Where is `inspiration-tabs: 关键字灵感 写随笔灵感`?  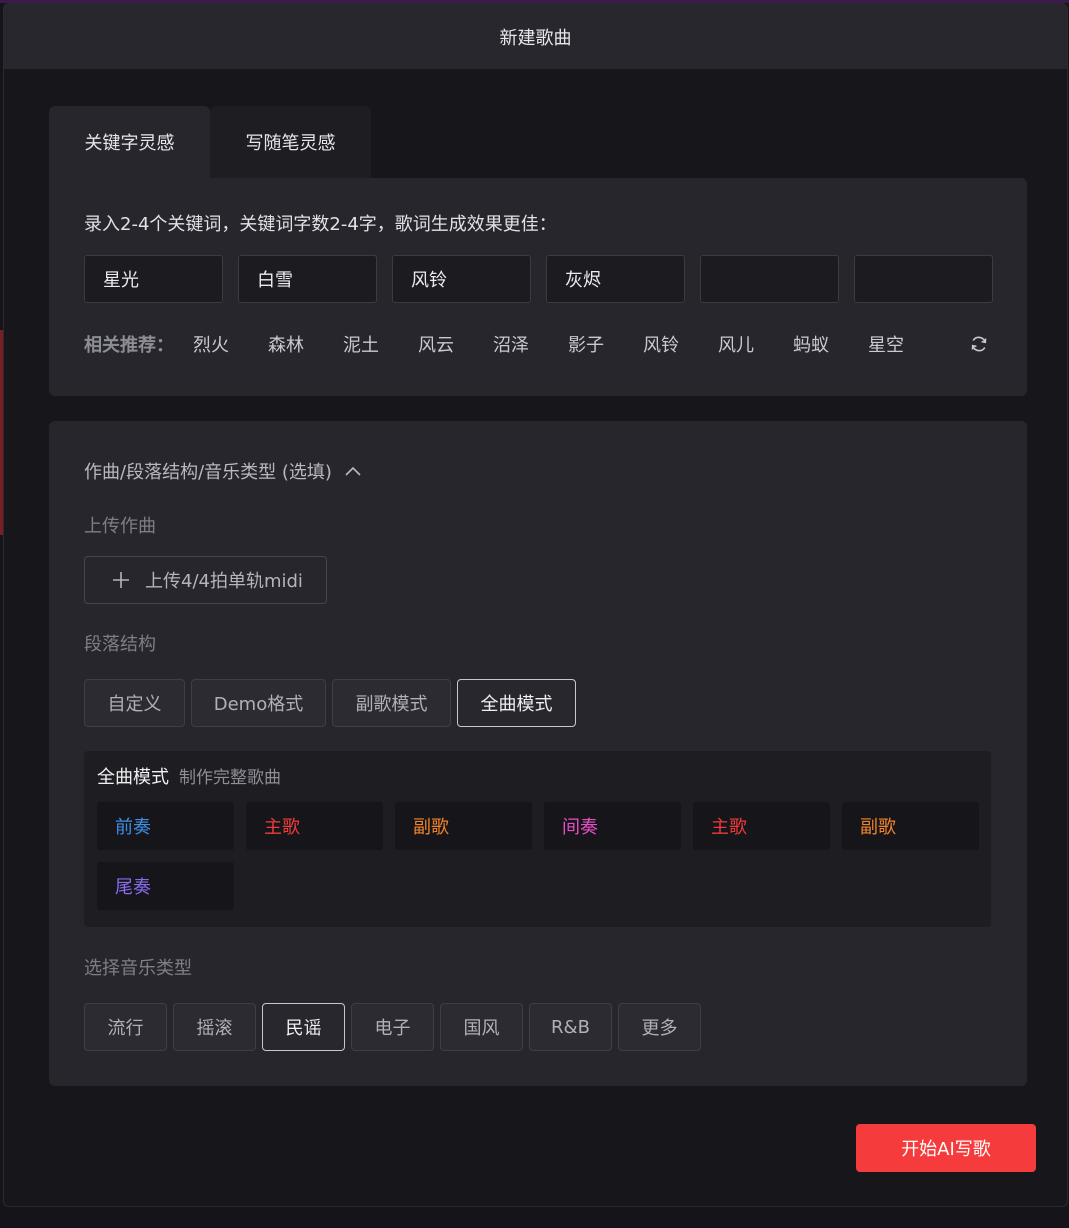 inspiration-tabs: 关键字灵感 写随笔灵感 is located at coordinates (210, 142).